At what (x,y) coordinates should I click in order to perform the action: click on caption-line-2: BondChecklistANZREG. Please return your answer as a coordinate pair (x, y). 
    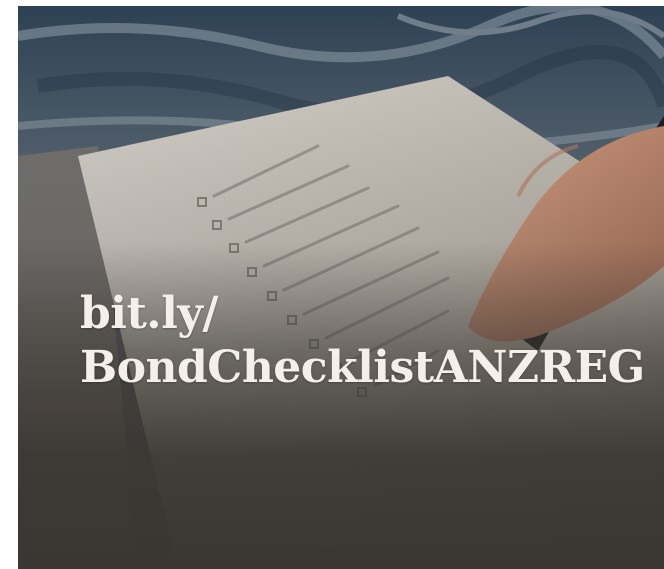
    Looking at the image, I should click on (362, 367).